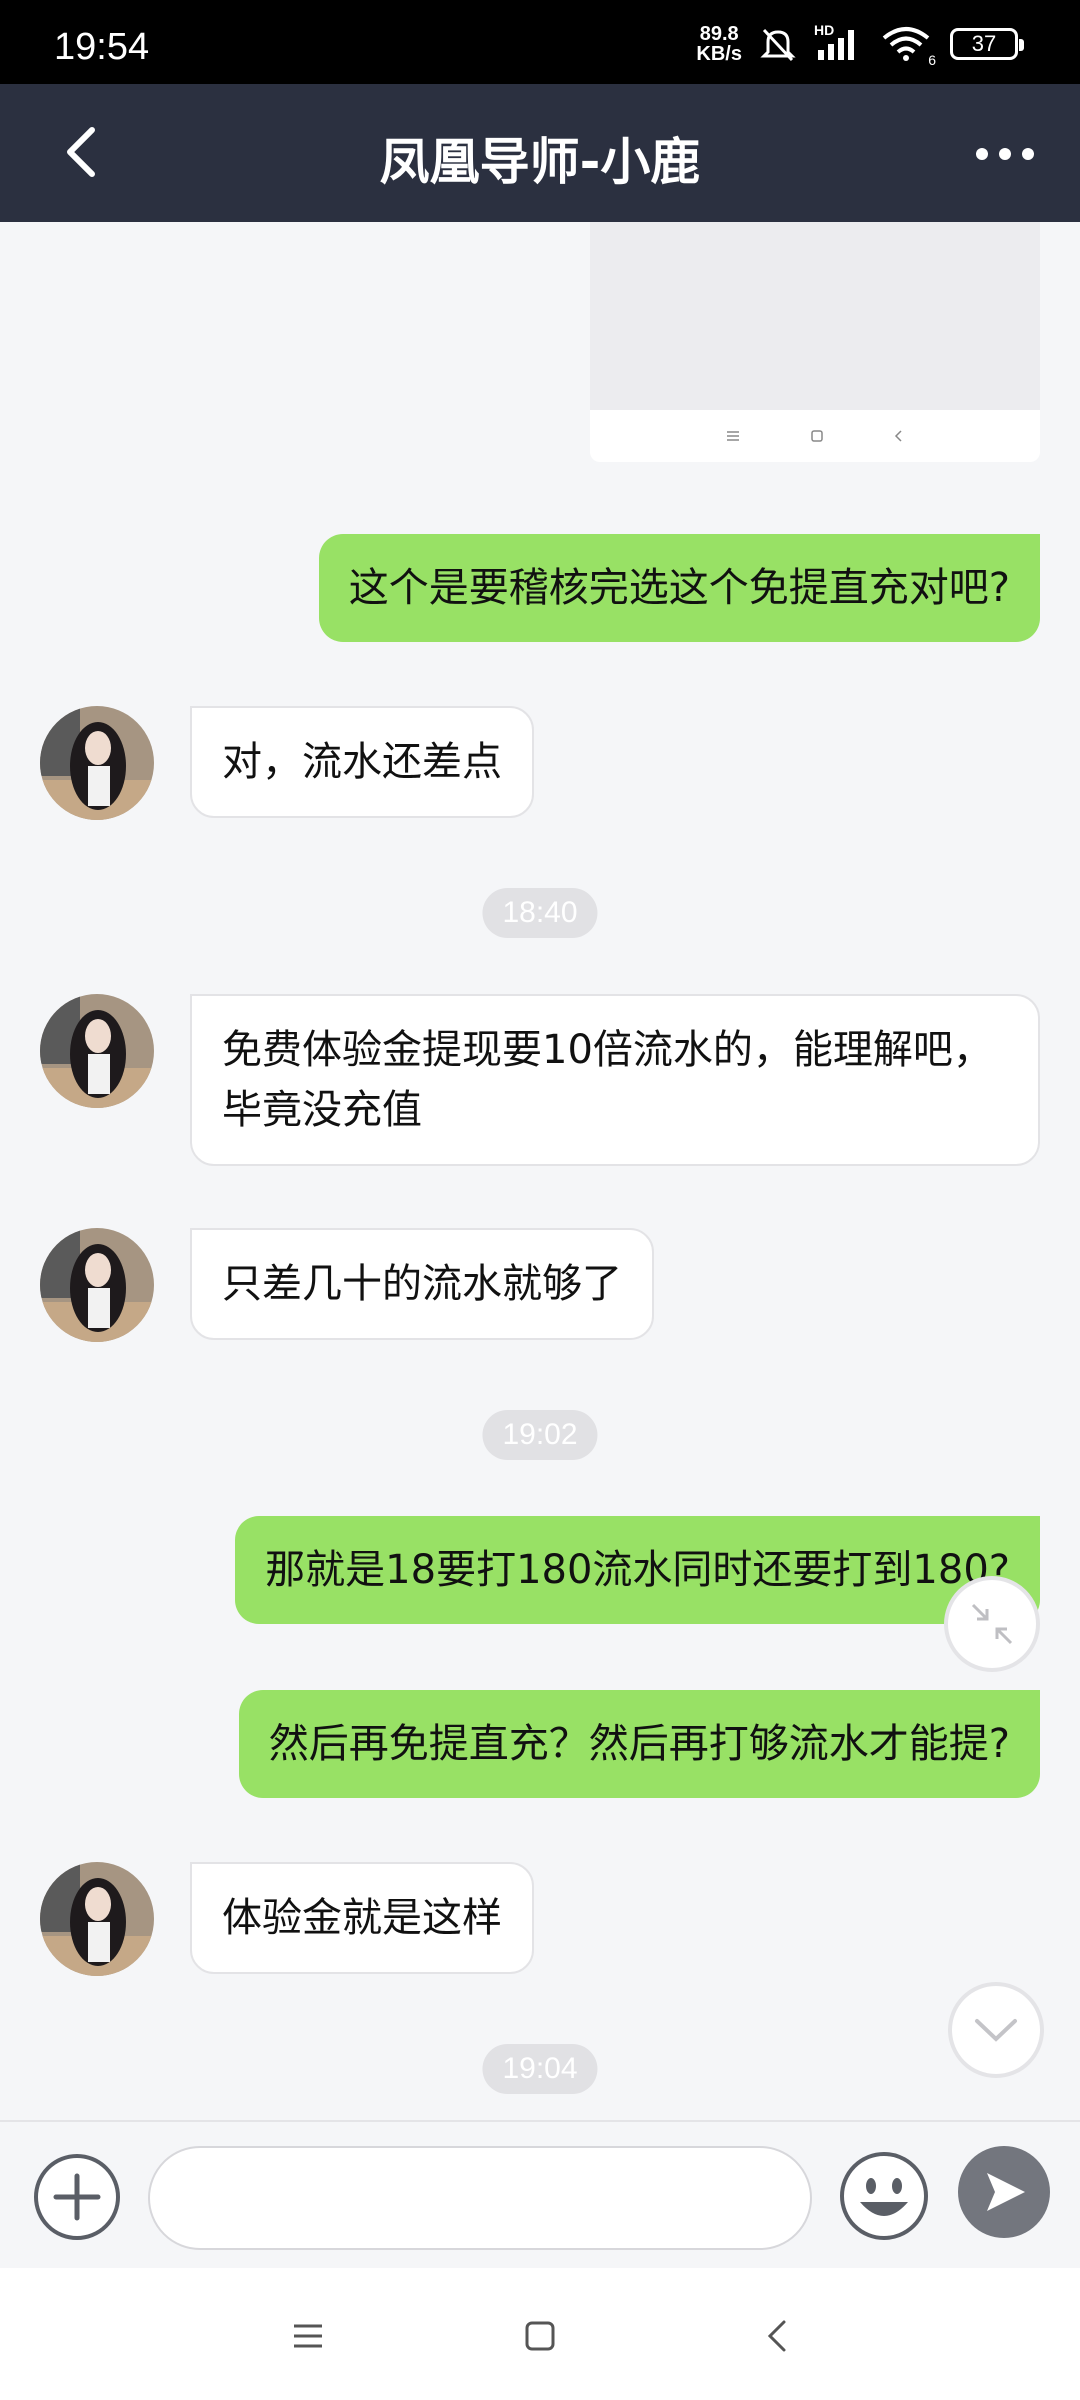 This screenshot has width=1080, height=2400. I want to click on collapse-arrows-icon, so click(992, 1624).